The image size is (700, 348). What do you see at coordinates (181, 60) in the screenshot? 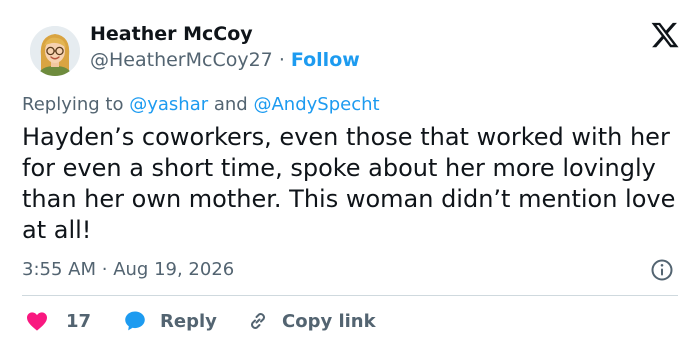
I see `author-handle: @HeatherMcCoy27` at bounding box center [181, 60].